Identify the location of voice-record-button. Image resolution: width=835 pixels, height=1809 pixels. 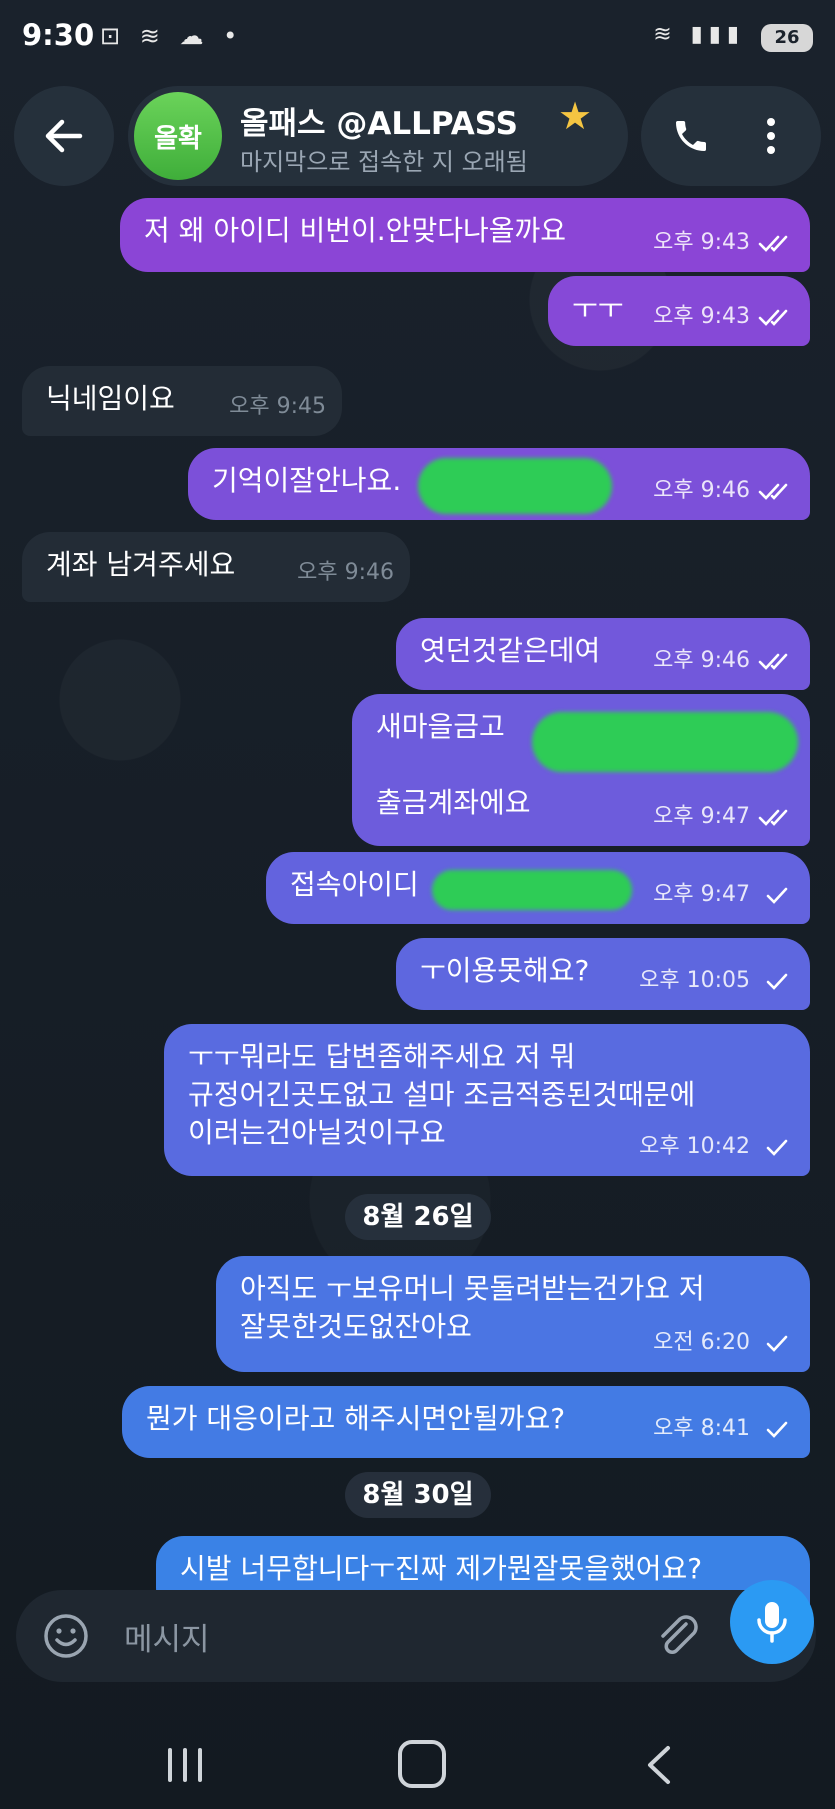
(772, 1622).